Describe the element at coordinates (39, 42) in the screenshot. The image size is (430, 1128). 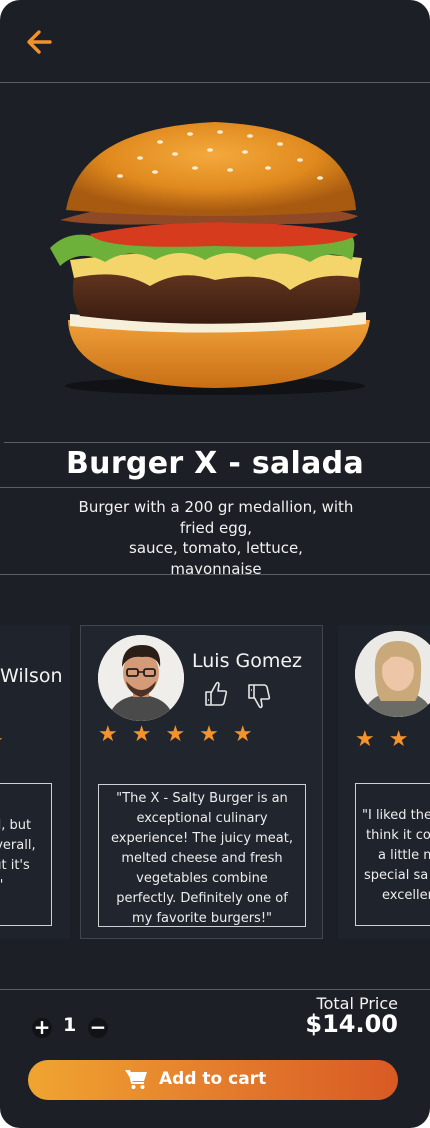
I see `back-arrow-icon` at that location.